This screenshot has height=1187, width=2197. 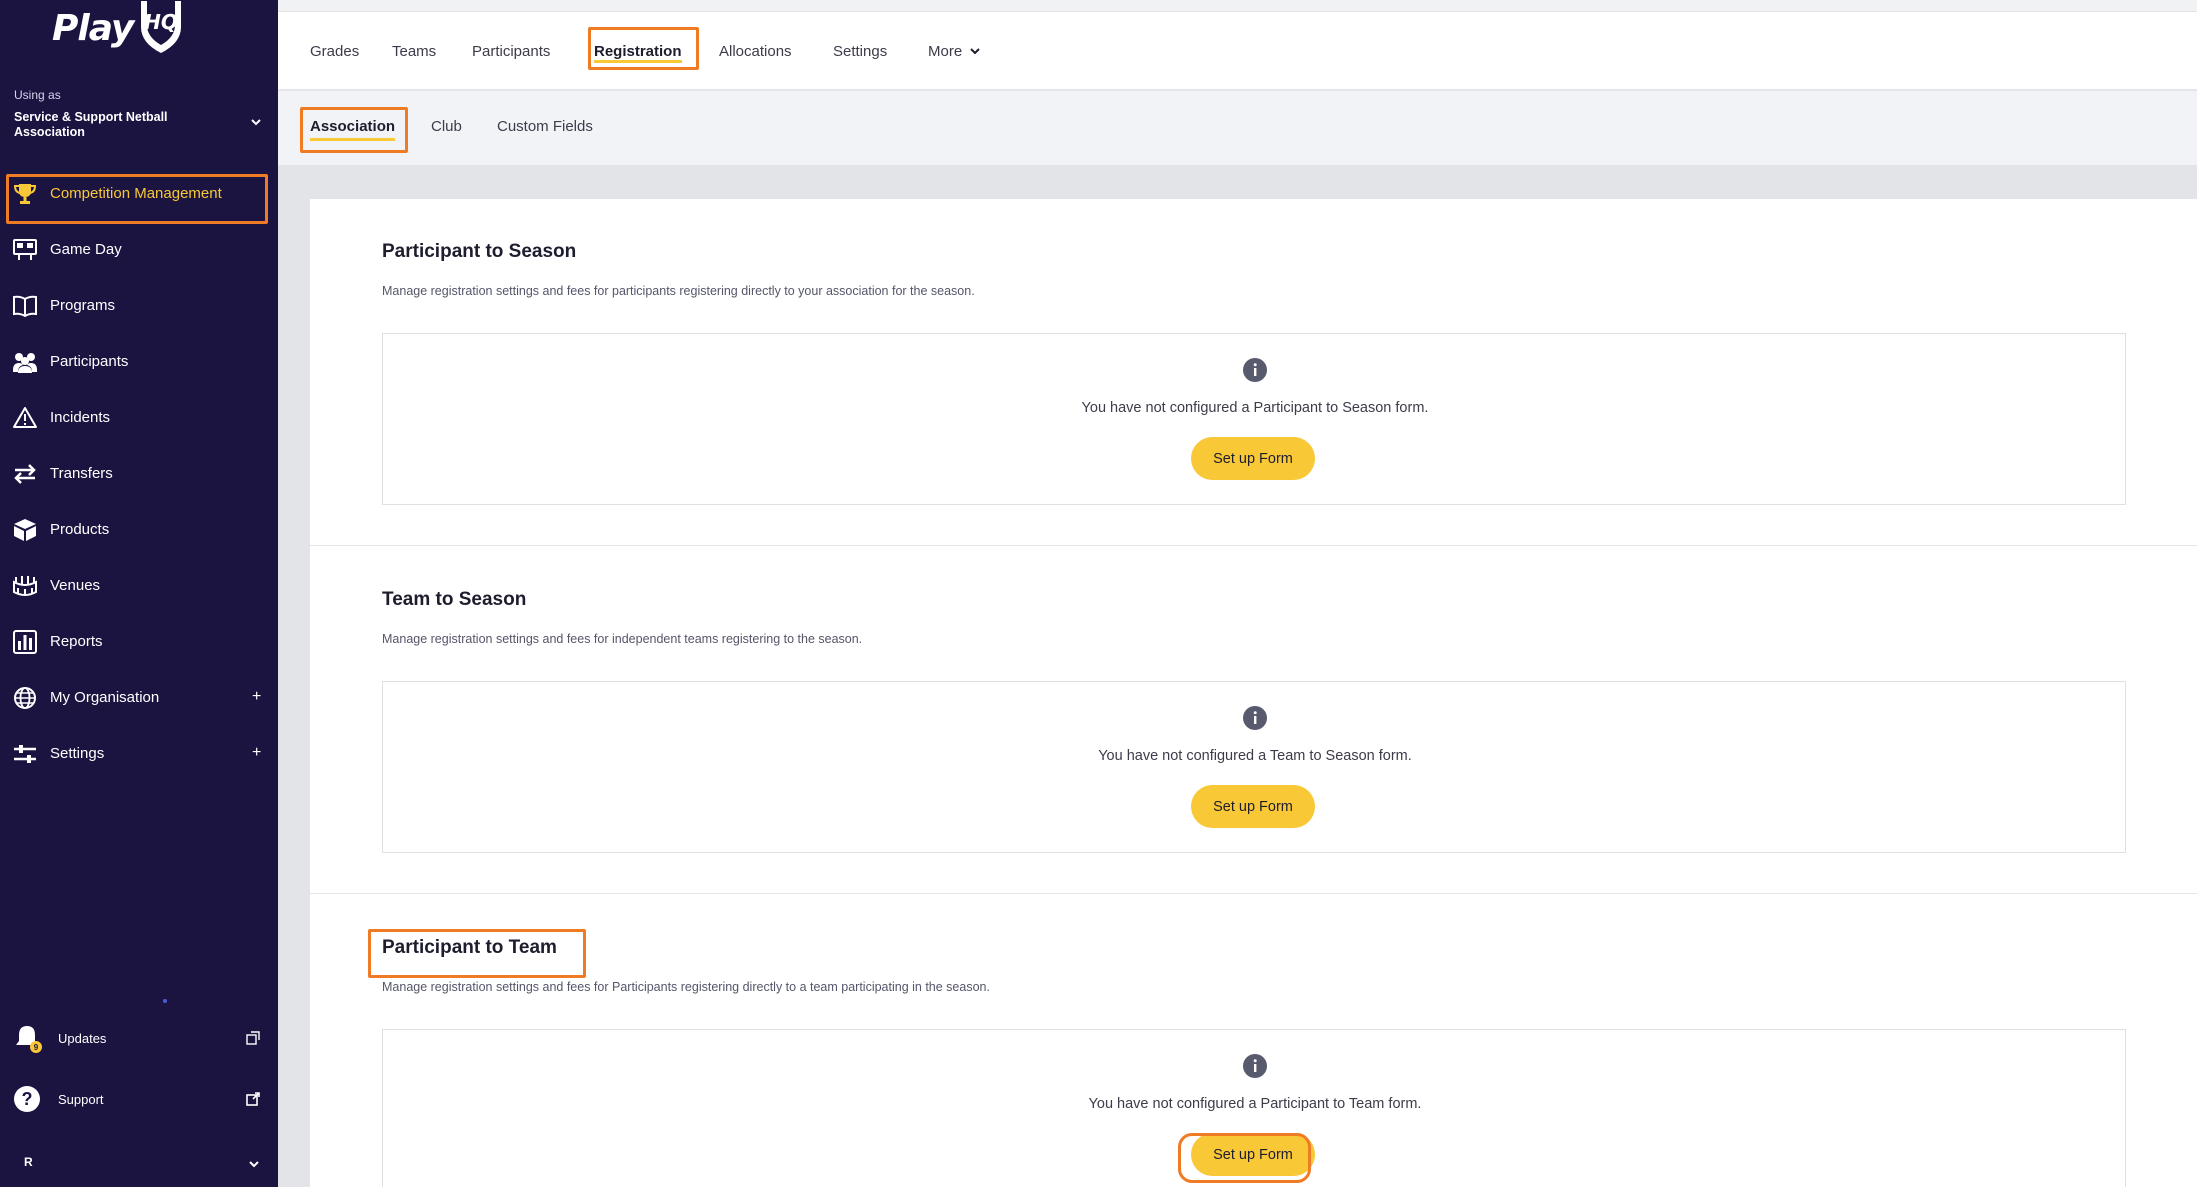 I want to click on logo-text: Play, so click(x=93, y=28).